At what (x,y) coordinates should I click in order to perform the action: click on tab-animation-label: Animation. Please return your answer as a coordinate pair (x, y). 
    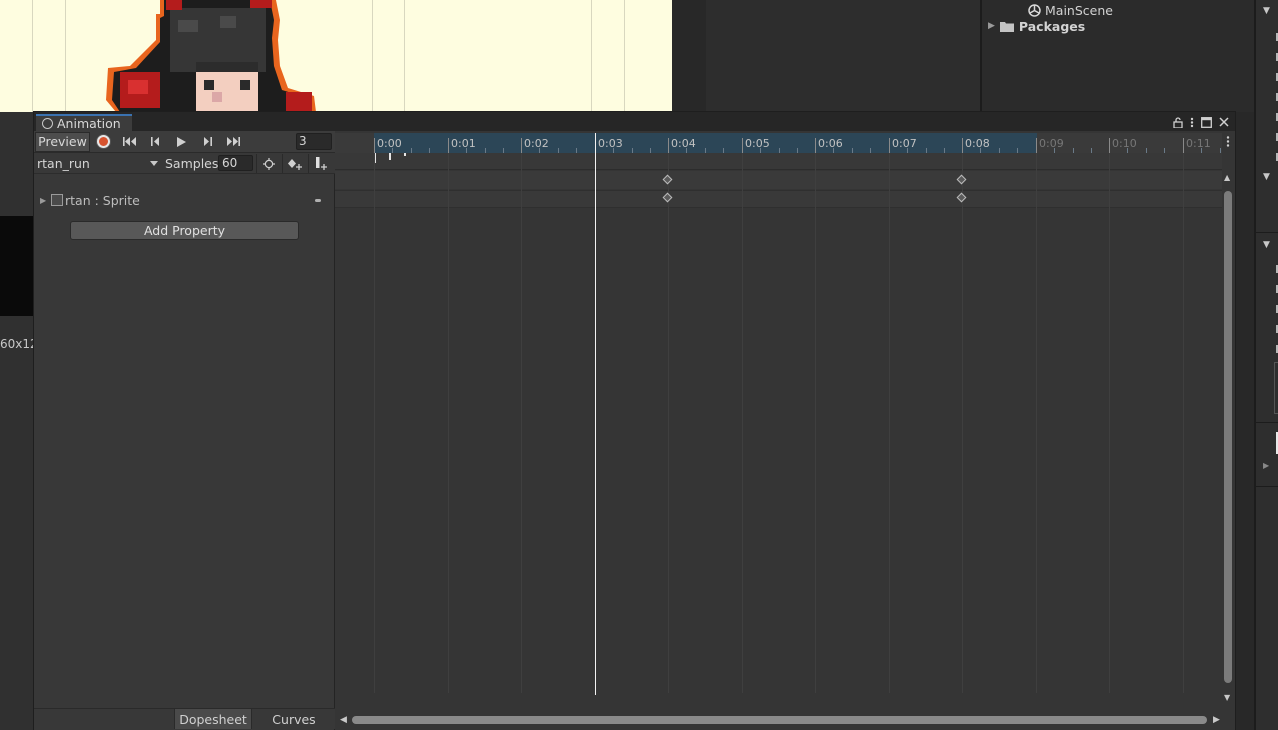
    Looking at the image, I should click on (89, 123).